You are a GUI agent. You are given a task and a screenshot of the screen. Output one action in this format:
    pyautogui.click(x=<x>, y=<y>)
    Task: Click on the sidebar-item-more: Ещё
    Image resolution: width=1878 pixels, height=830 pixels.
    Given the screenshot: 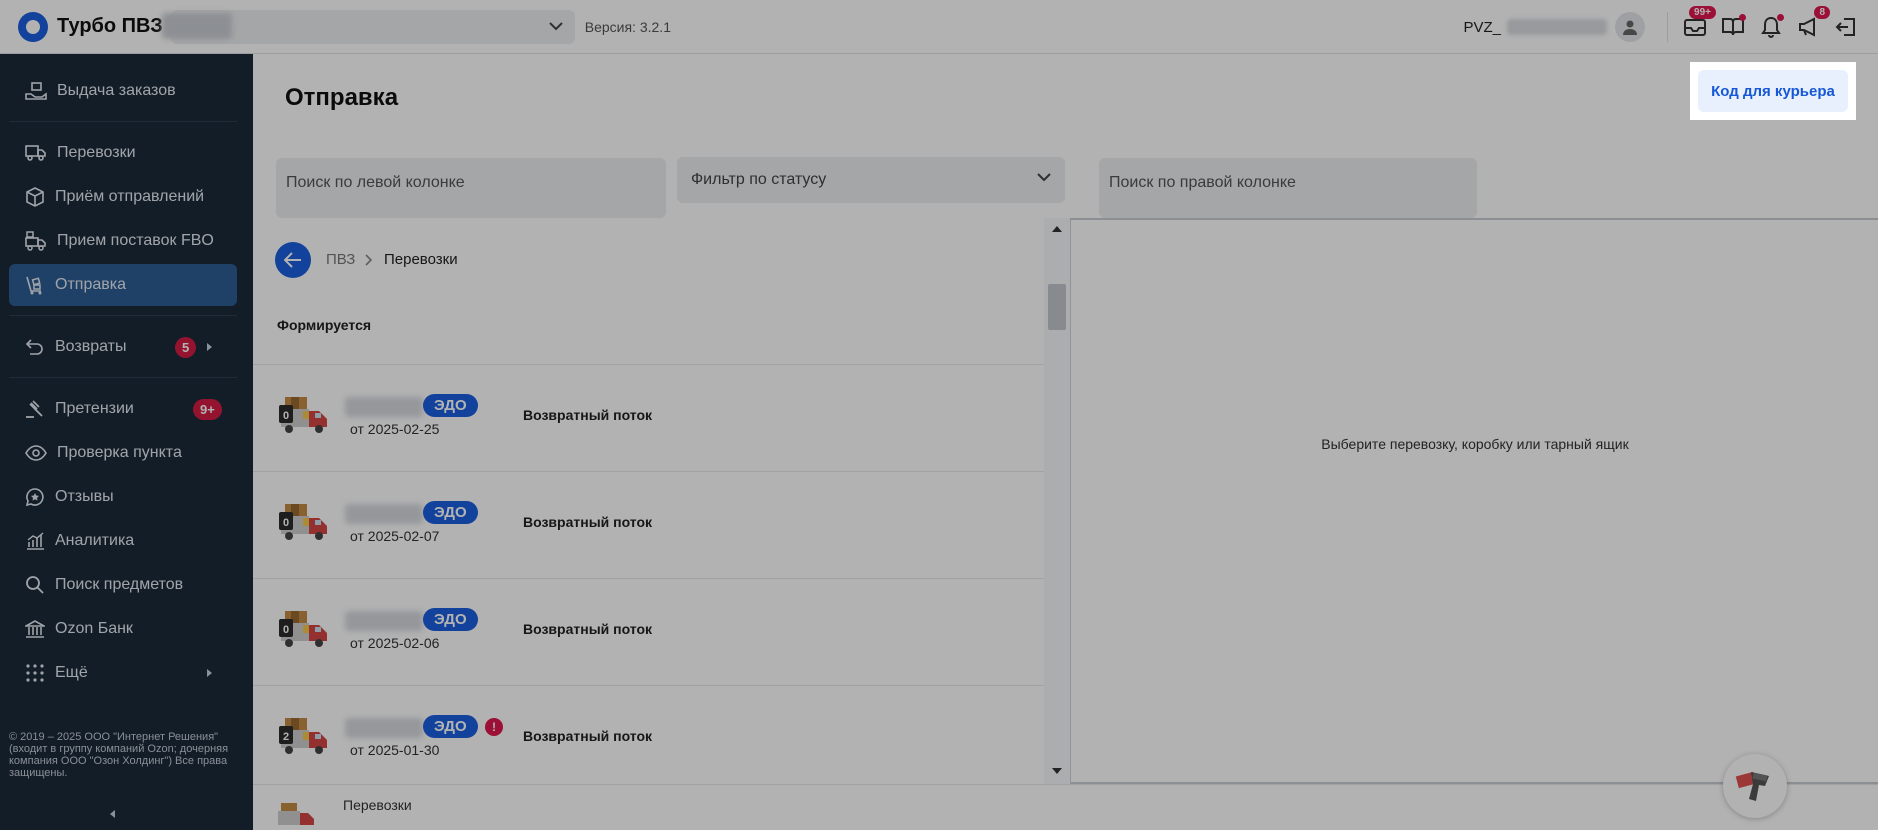 What is the action you would take?
    pyautogui.click(x=123, y=673)
    